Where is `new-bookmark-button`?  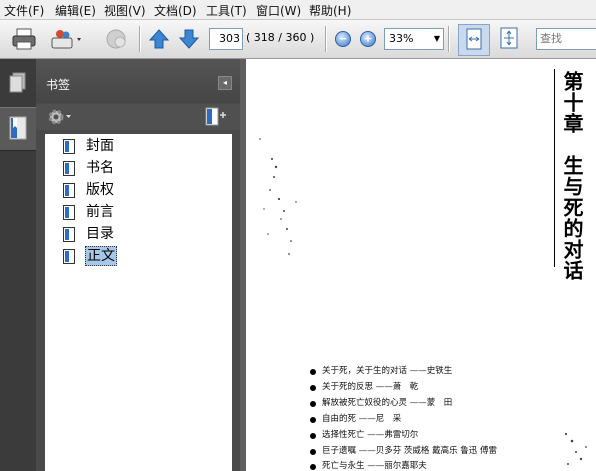
new-bookmark-button is located at coordinates (215, 117).